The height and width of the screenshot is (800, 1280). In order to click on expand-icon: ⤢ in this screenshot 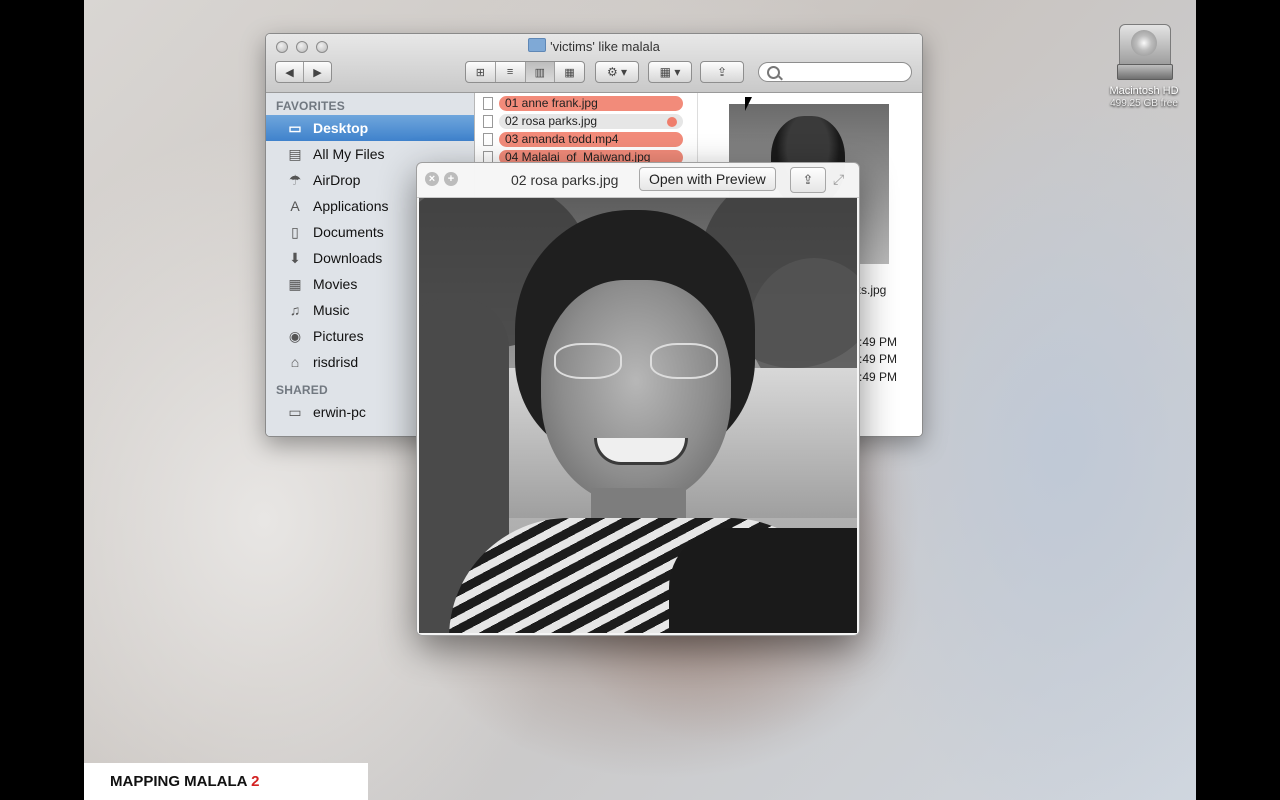, I will do `click(838, 179)`.